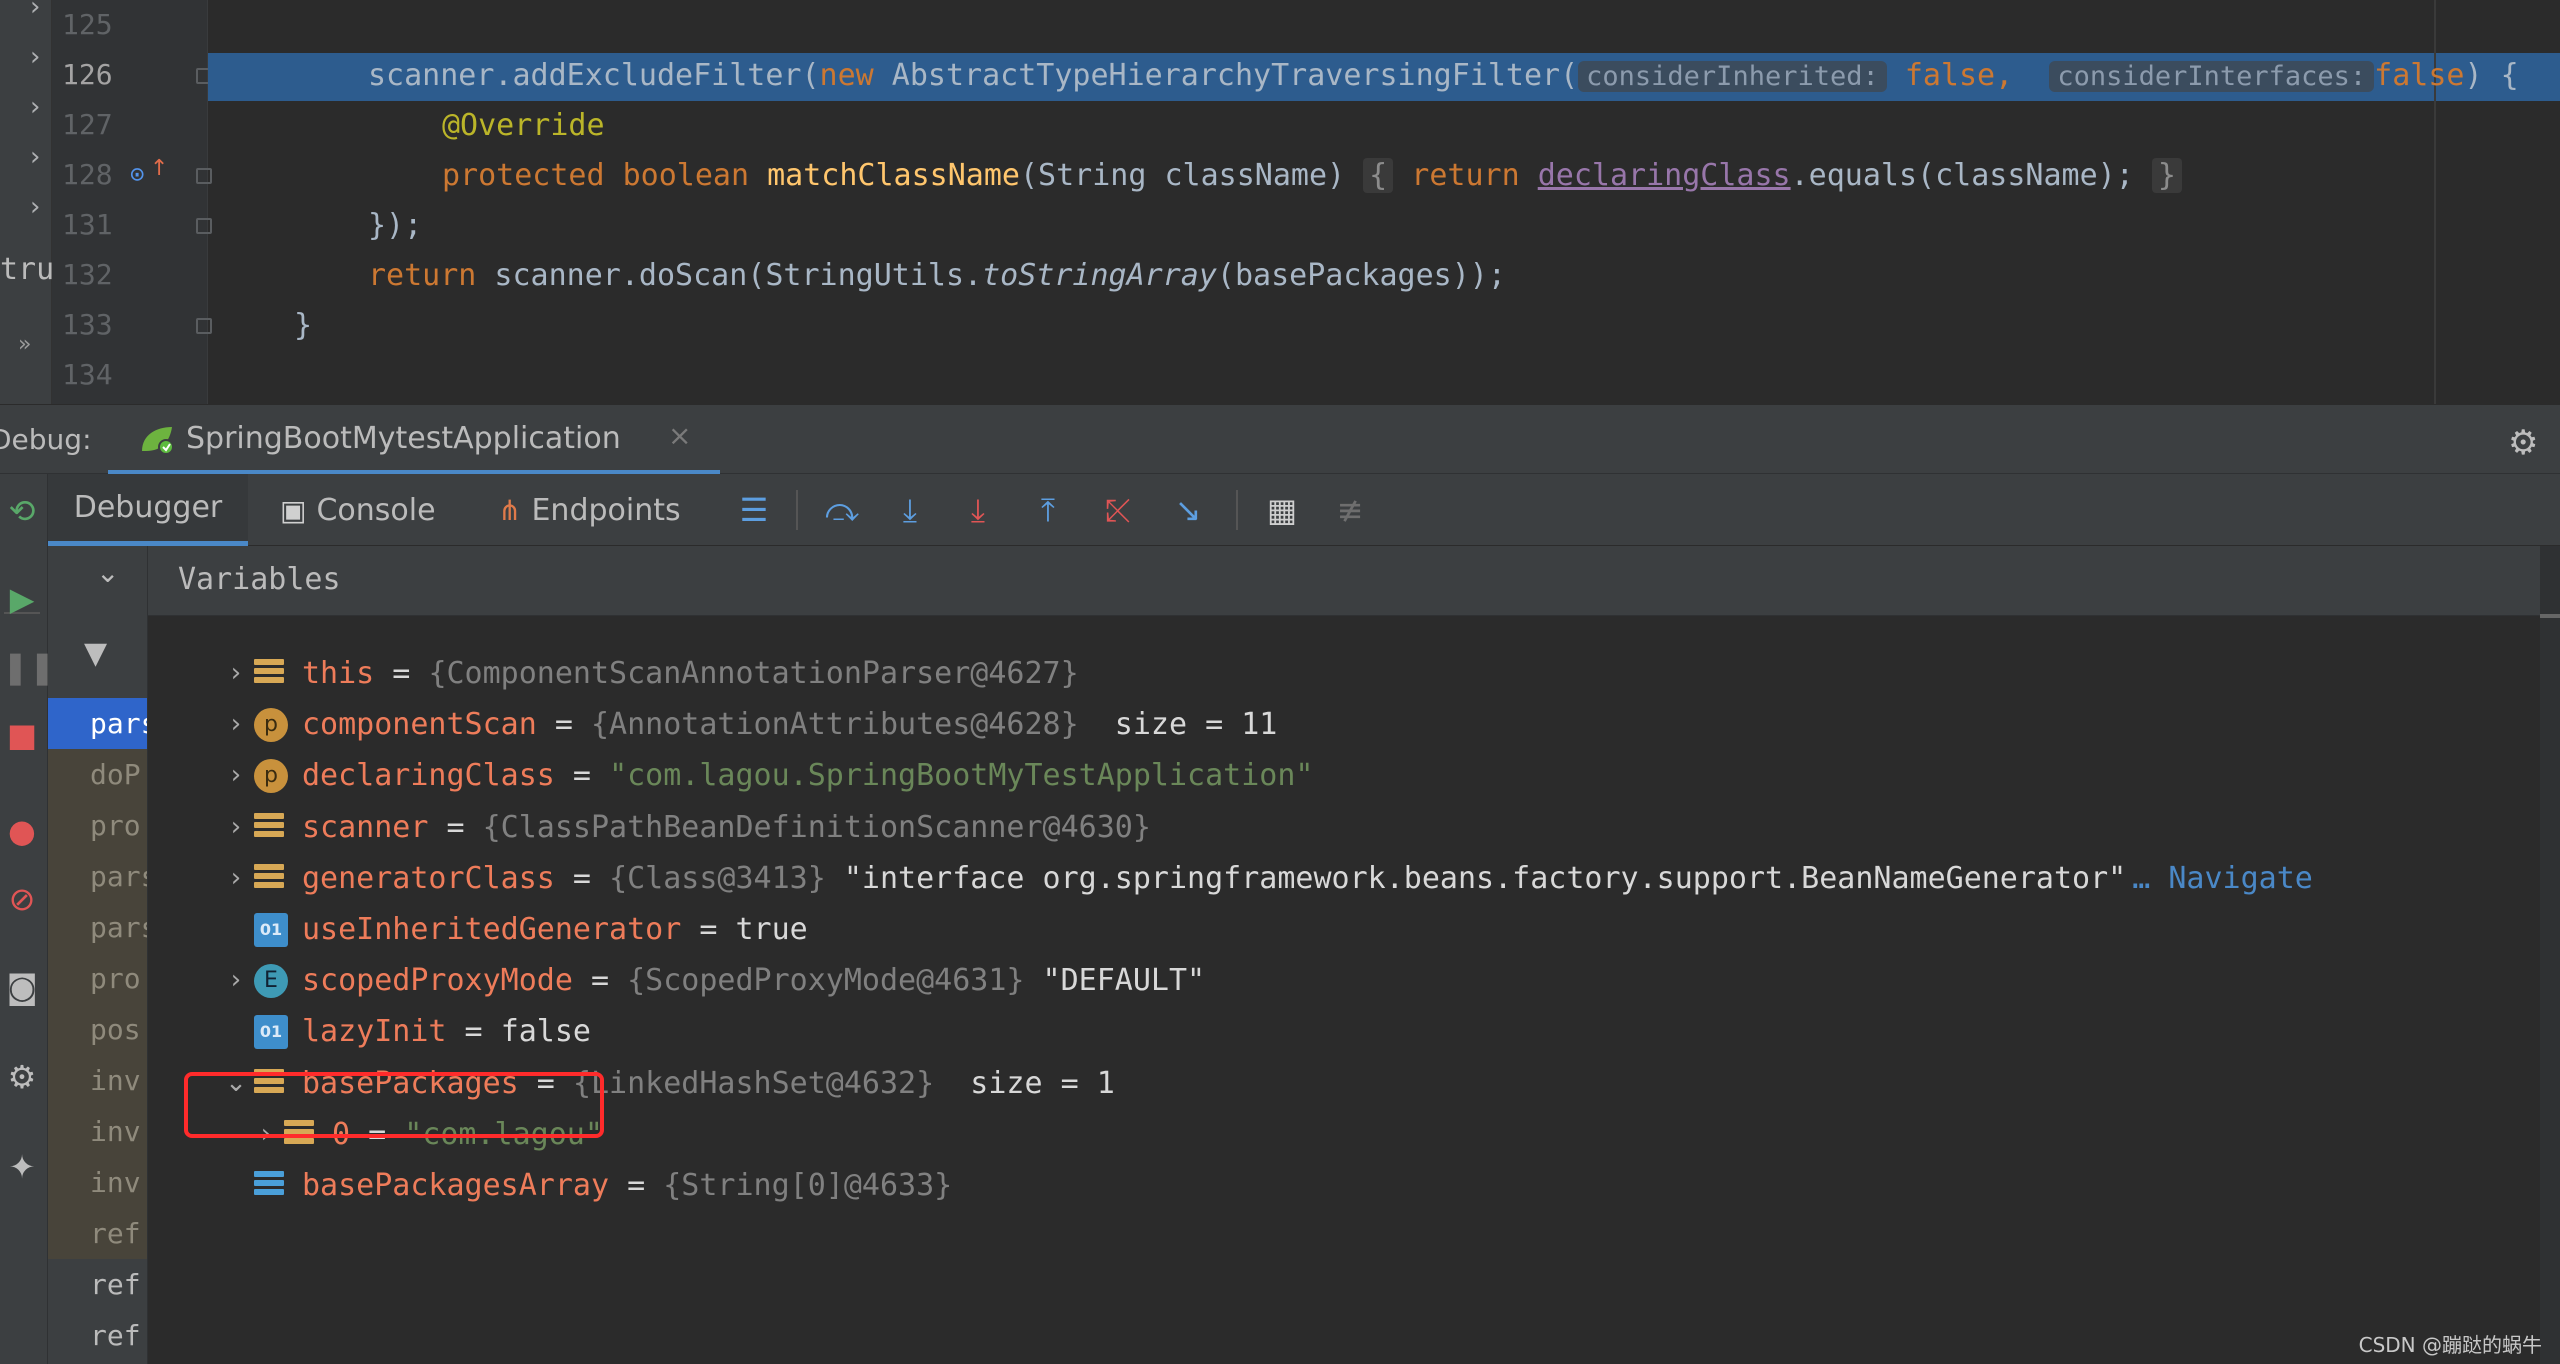 The height and width of the screenshot is (1364, 2560). Describe the element at coordinates (961, 776) in the screenshot. I see `variable-string-value: "com.lagou.SpringBootMyTestApplication"` at that location.